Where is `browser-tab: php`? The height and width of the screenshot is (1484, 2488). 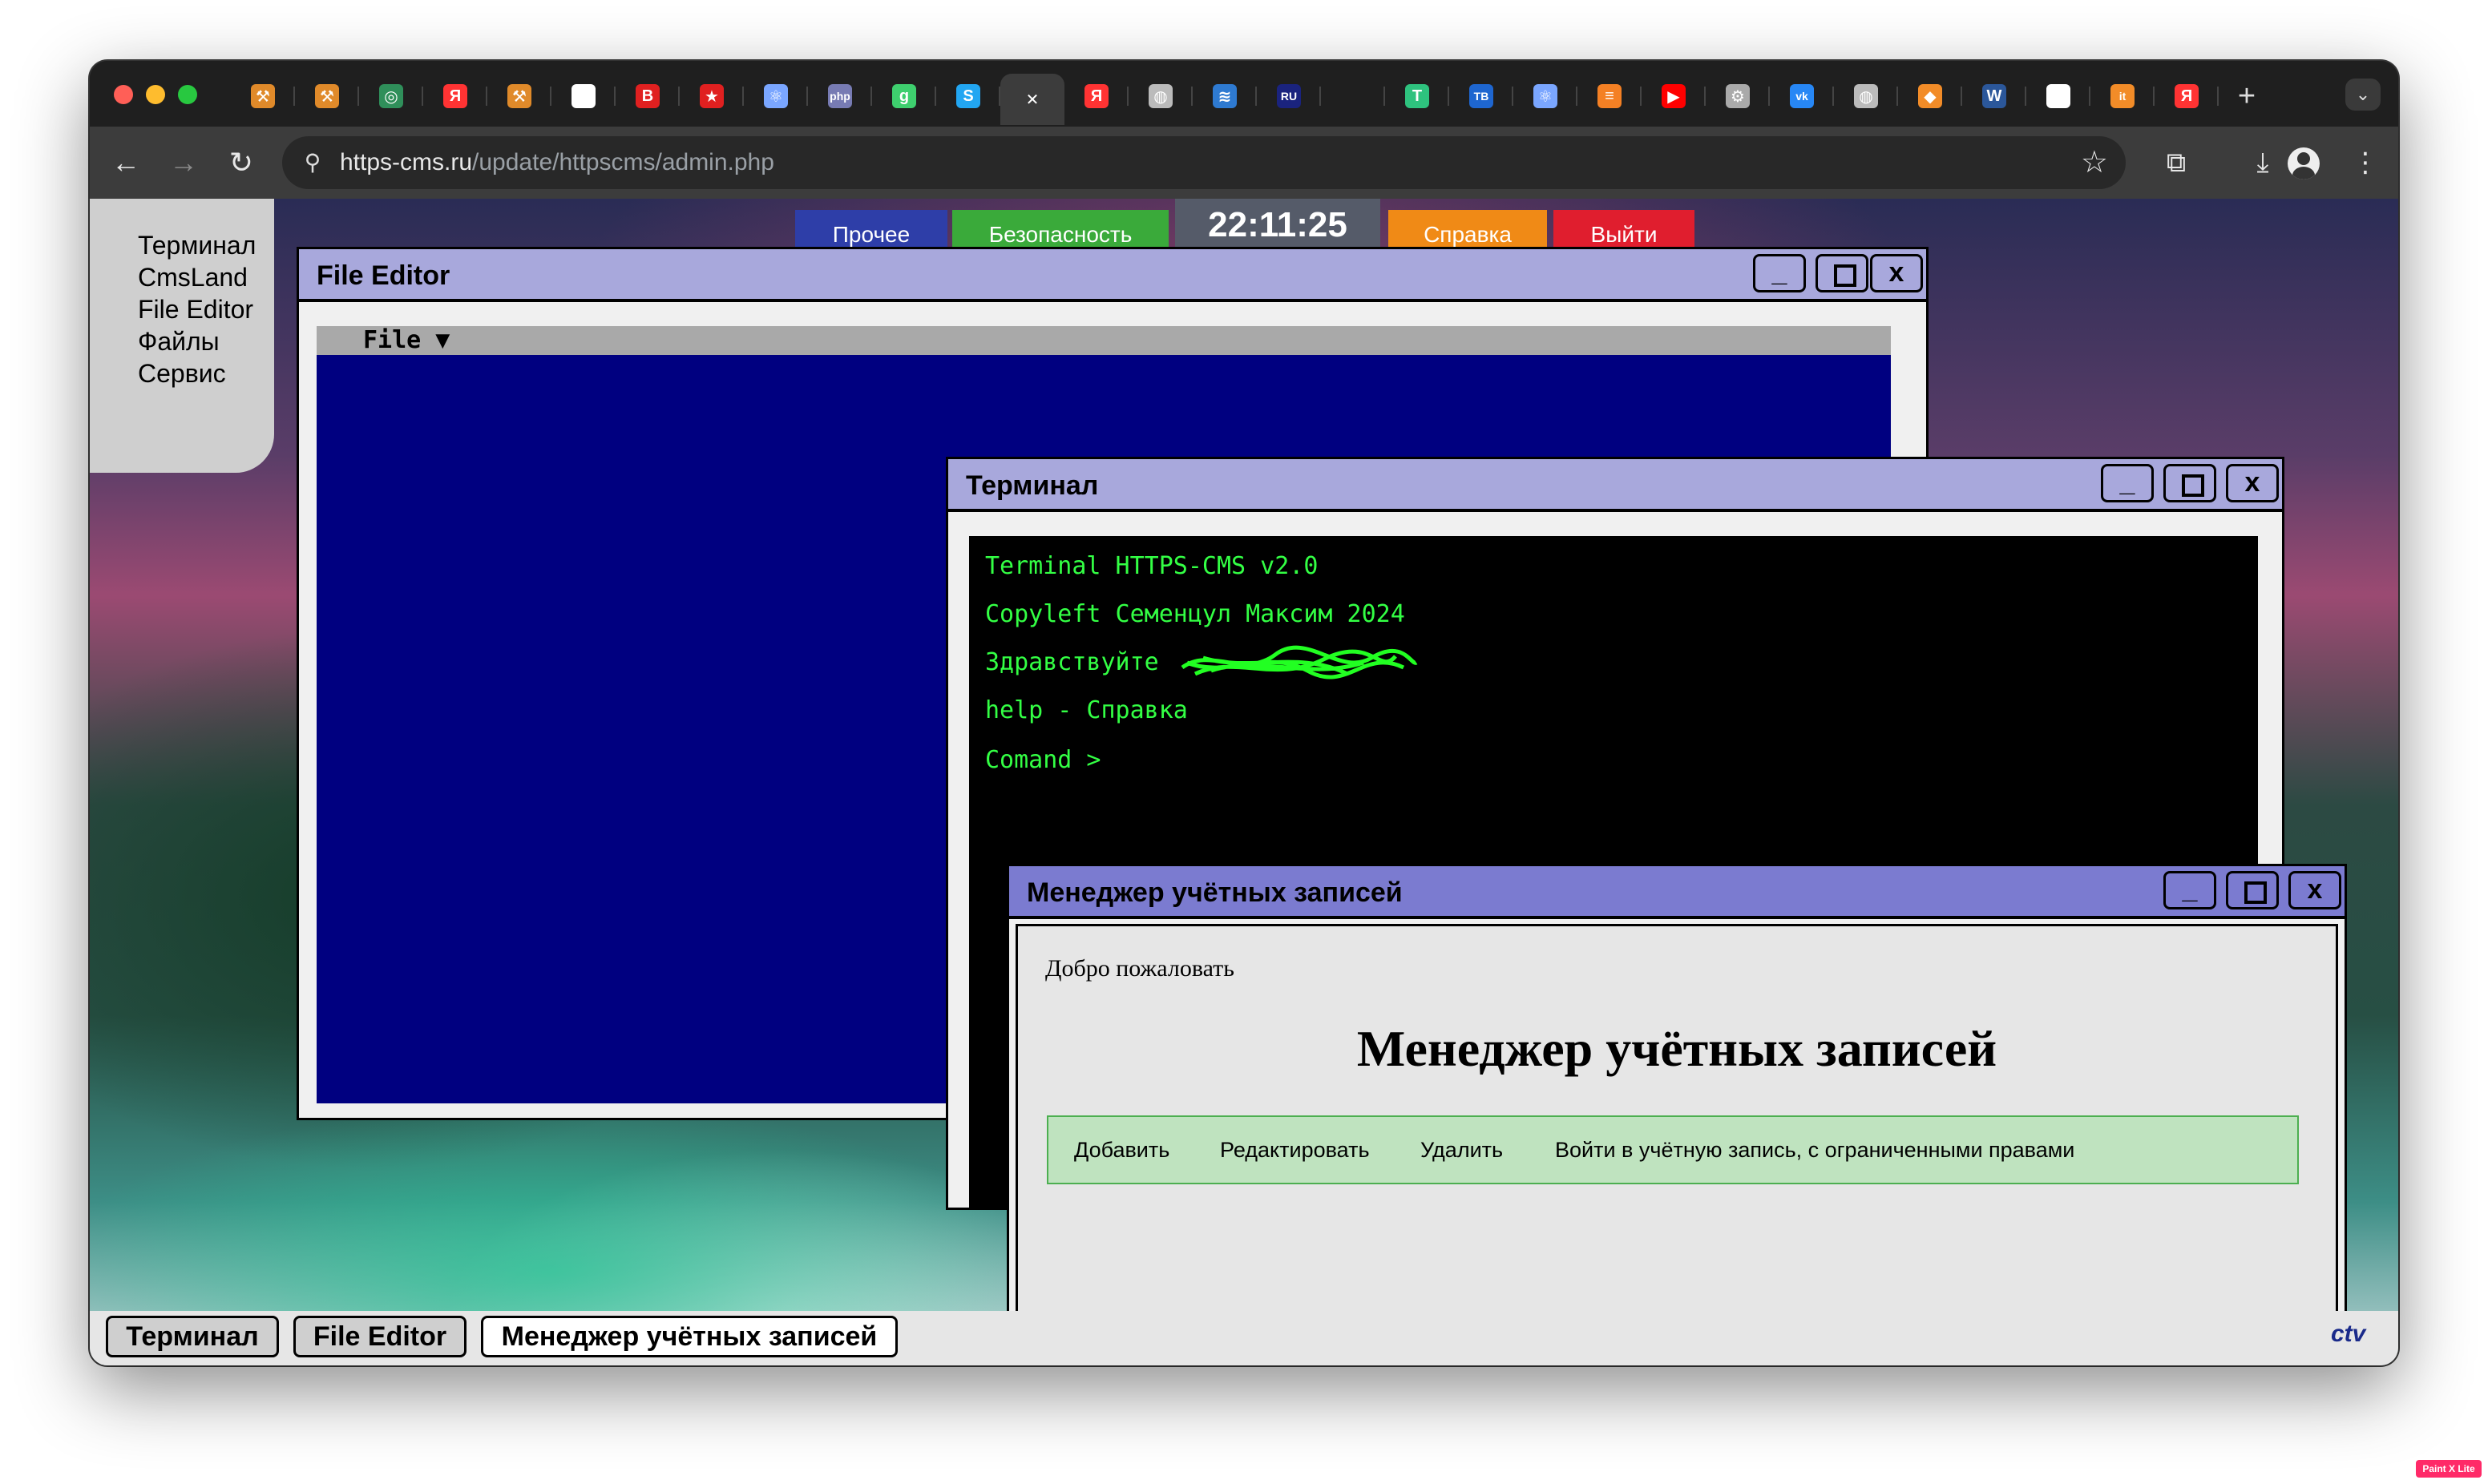
browser-tab: php is located at coordinates (840, 97).